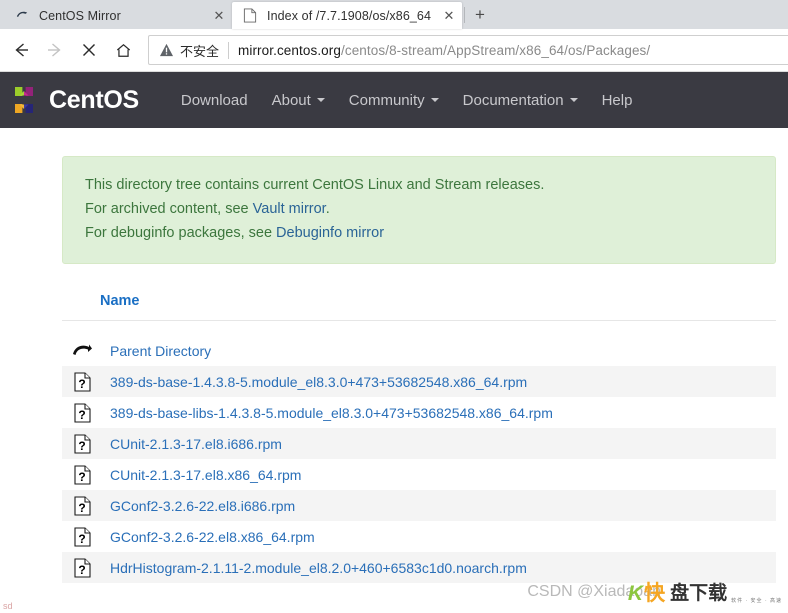 Image resolution: width=788 pixels, height=613 pixels. I want to click on not-secure-label: 不安全, so click(200, 51).